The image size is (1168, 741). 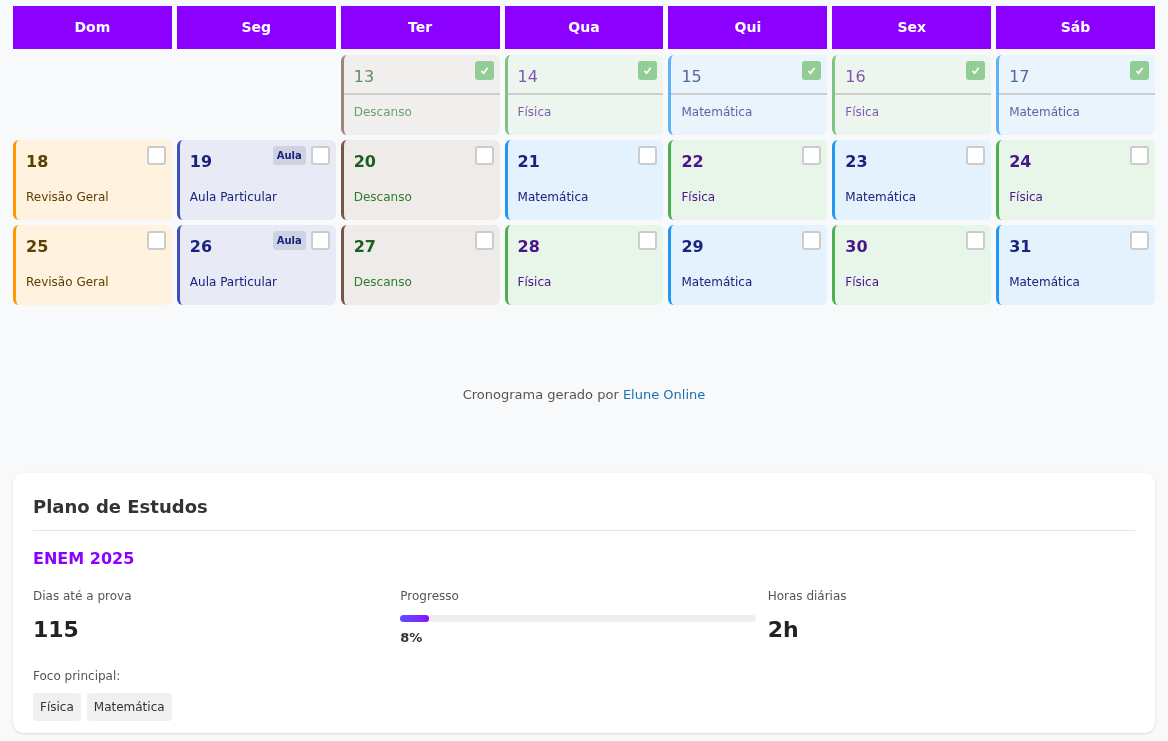 I want to click on focus-tag: Matemática, so click(x=129, y=707).